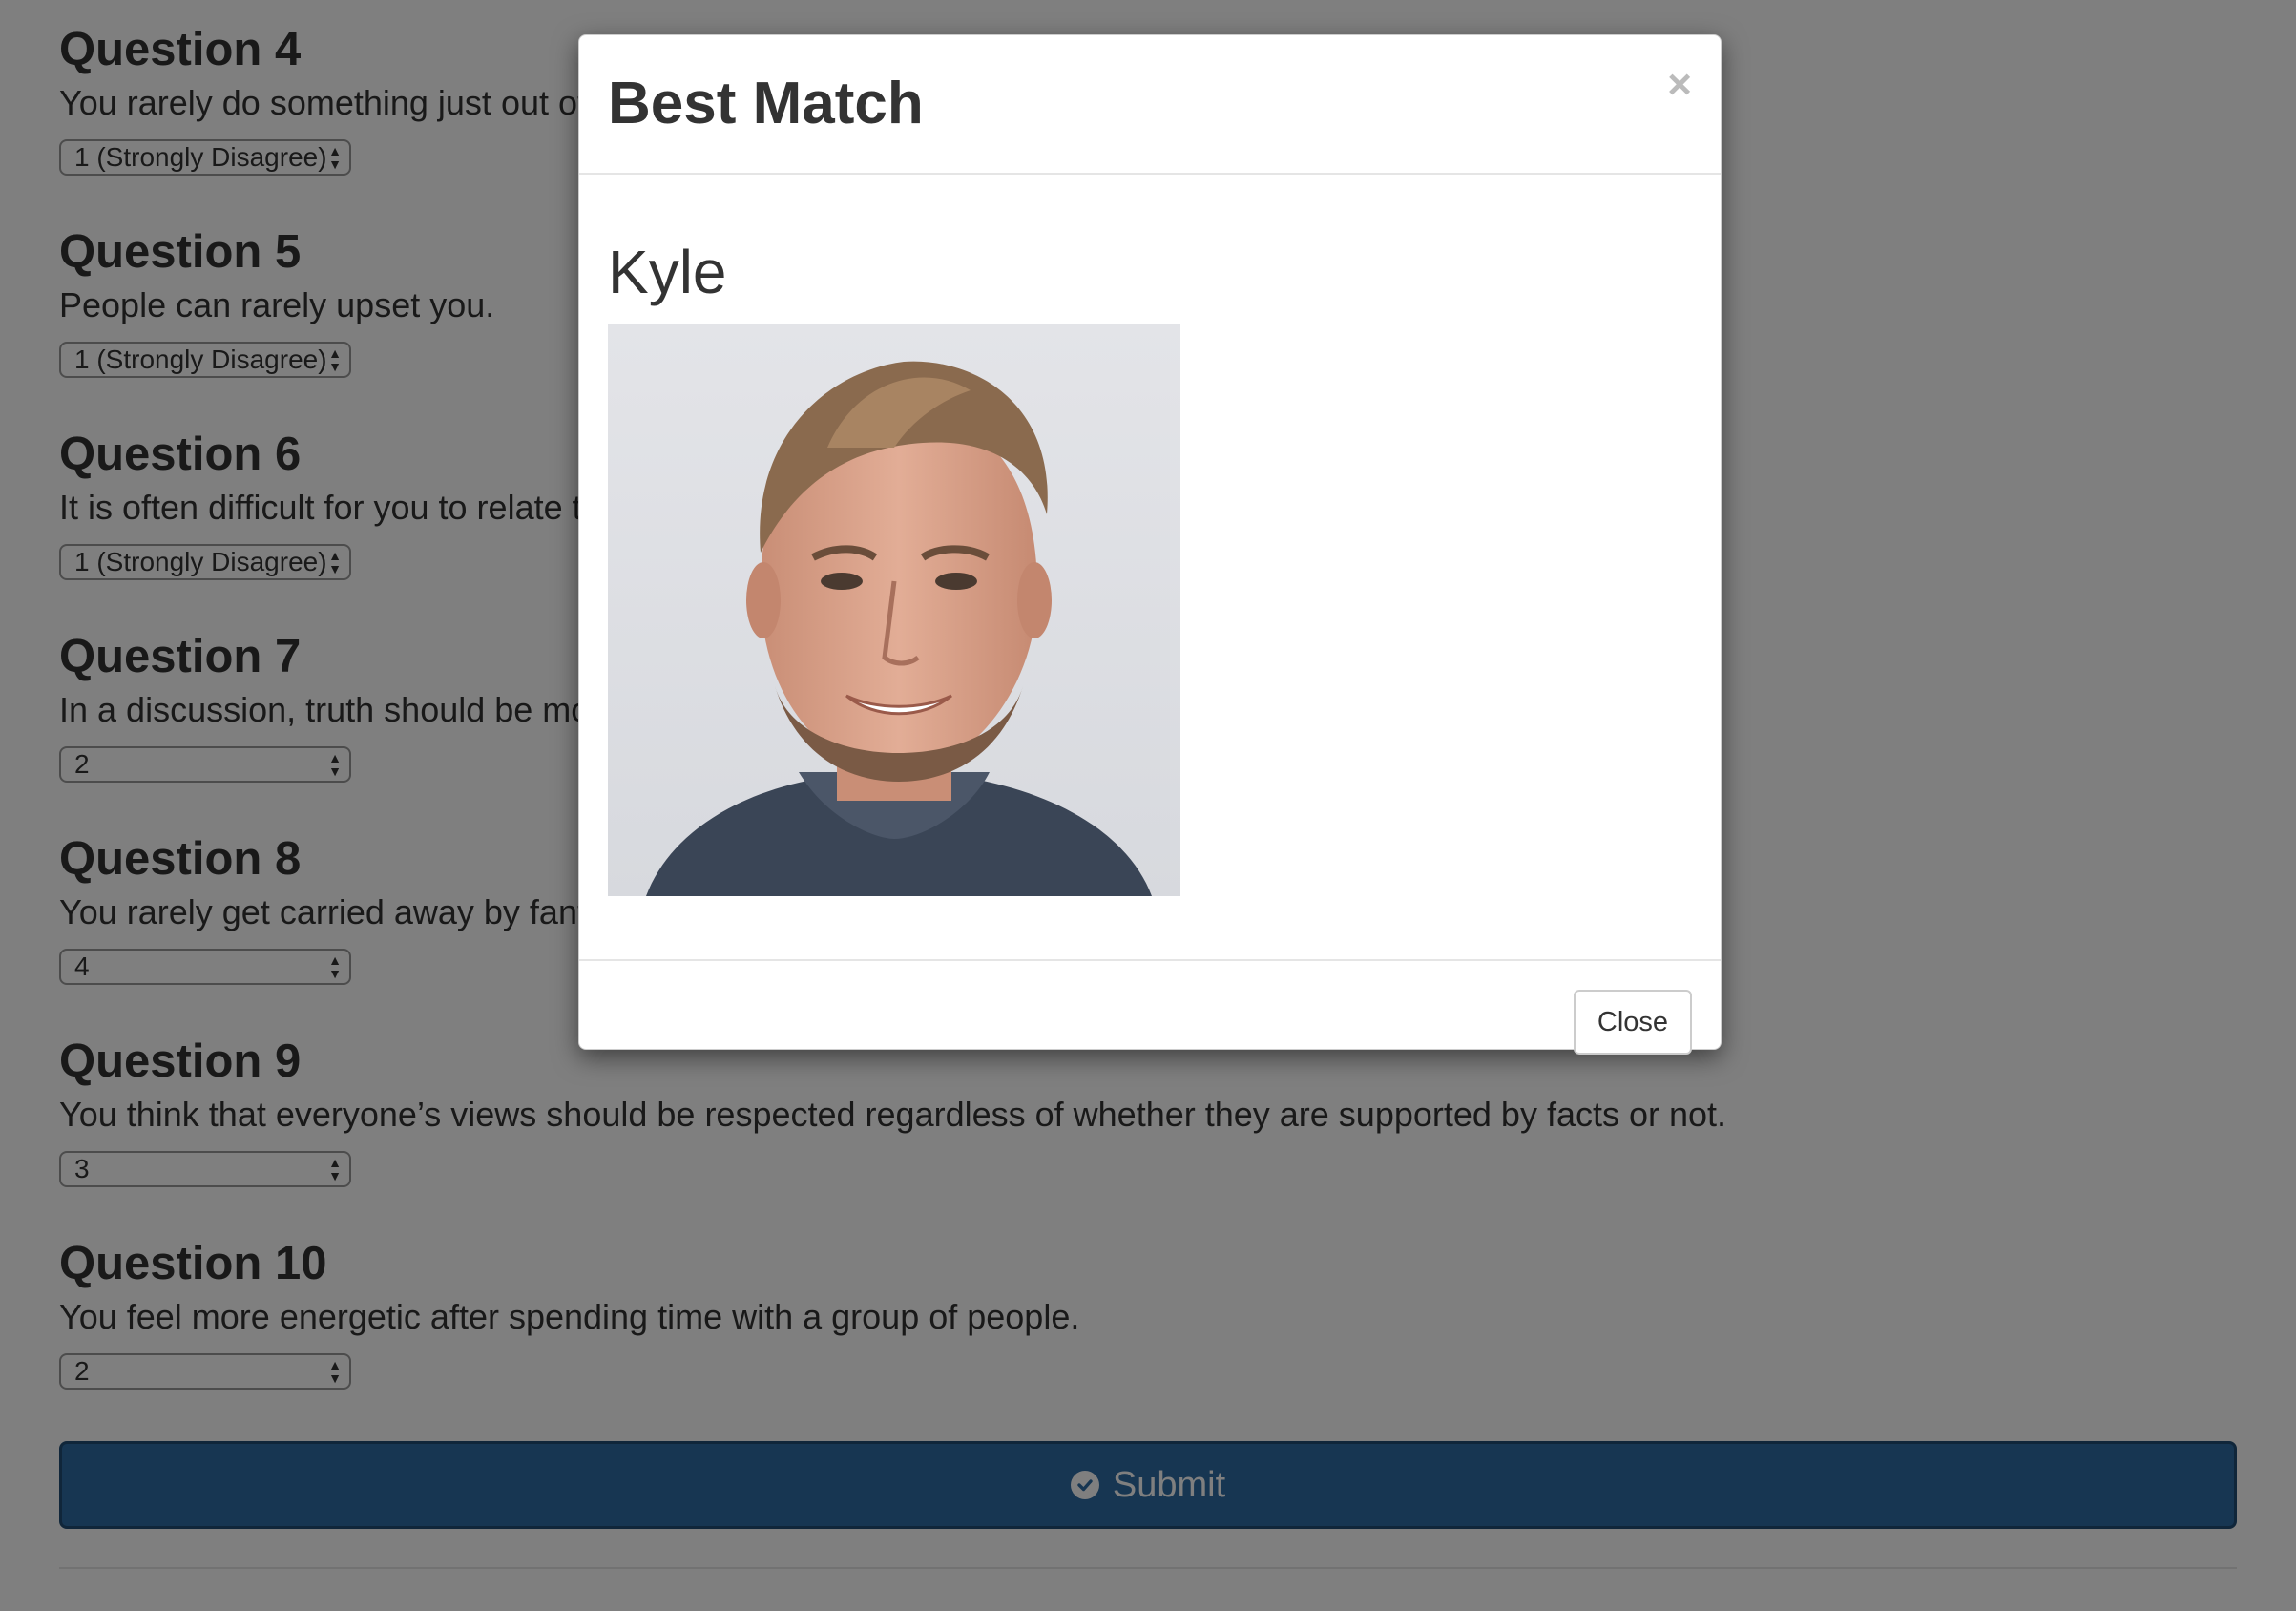  I want to click on modal-title: Best Match, so click(766, 103).